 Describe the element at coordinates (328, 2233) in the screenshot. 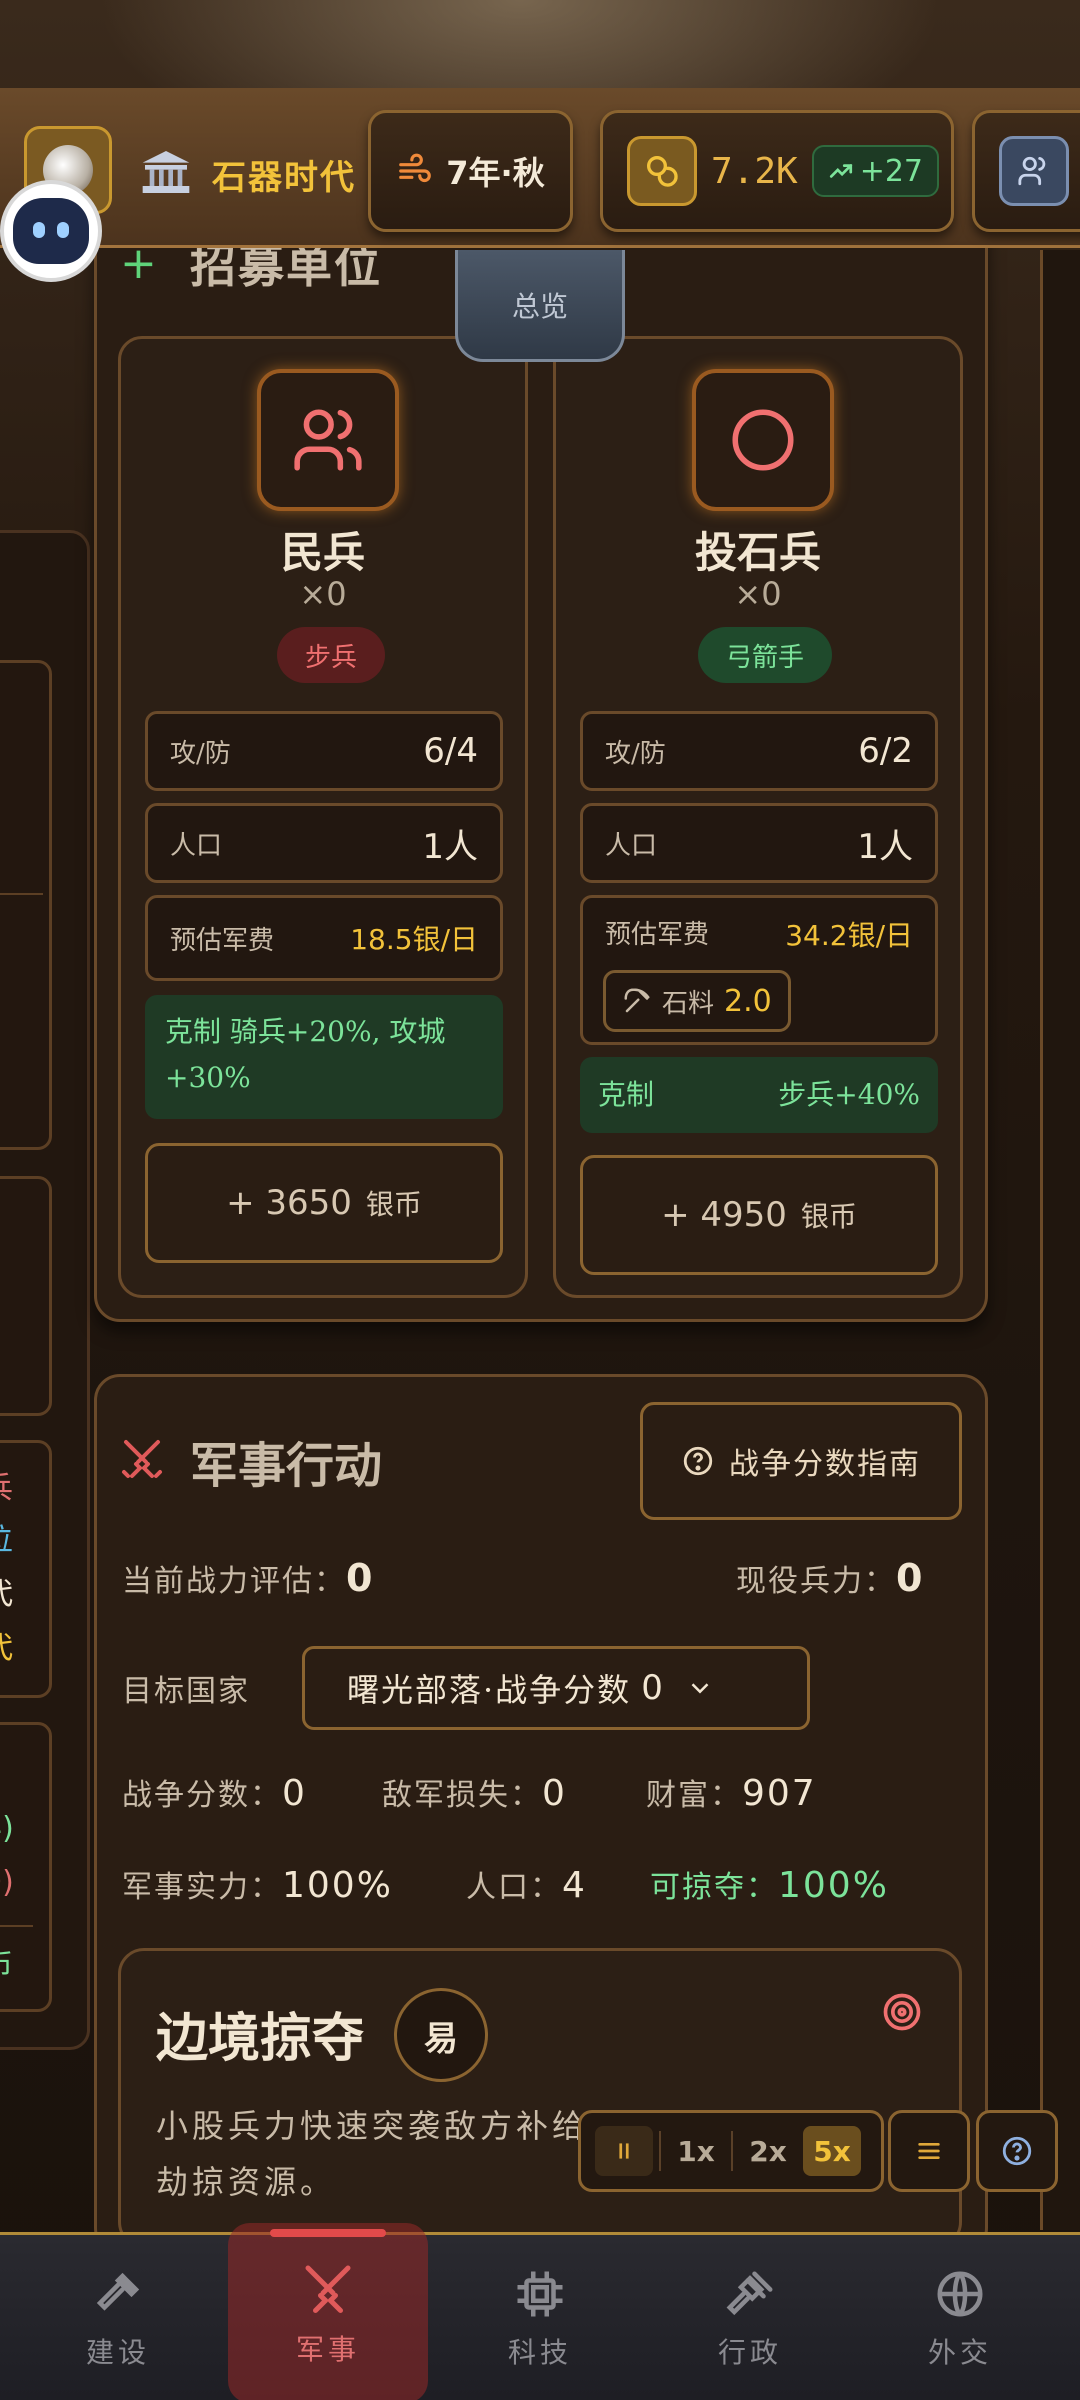

I see `active-indicator` at that location.